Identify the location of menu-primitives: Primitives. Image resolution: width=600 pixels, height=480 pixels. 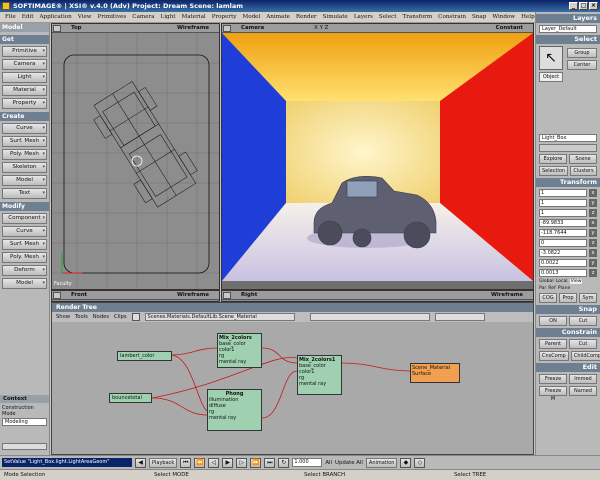
(112, 17).